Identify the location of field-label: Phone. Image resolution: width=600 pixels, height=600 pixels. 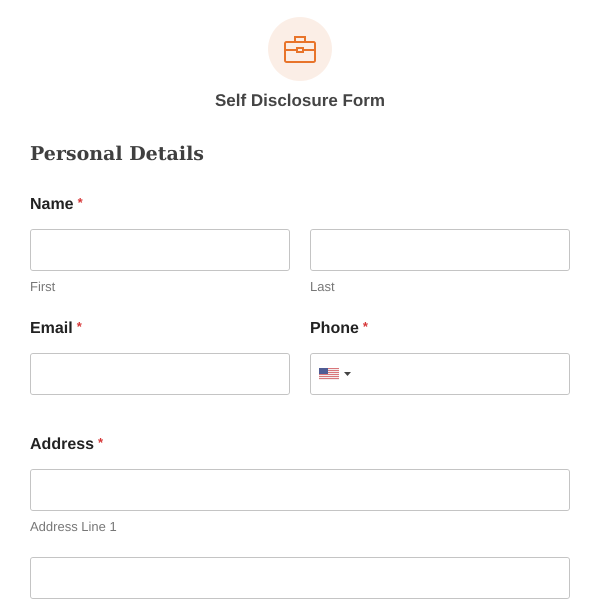
(334, 329).